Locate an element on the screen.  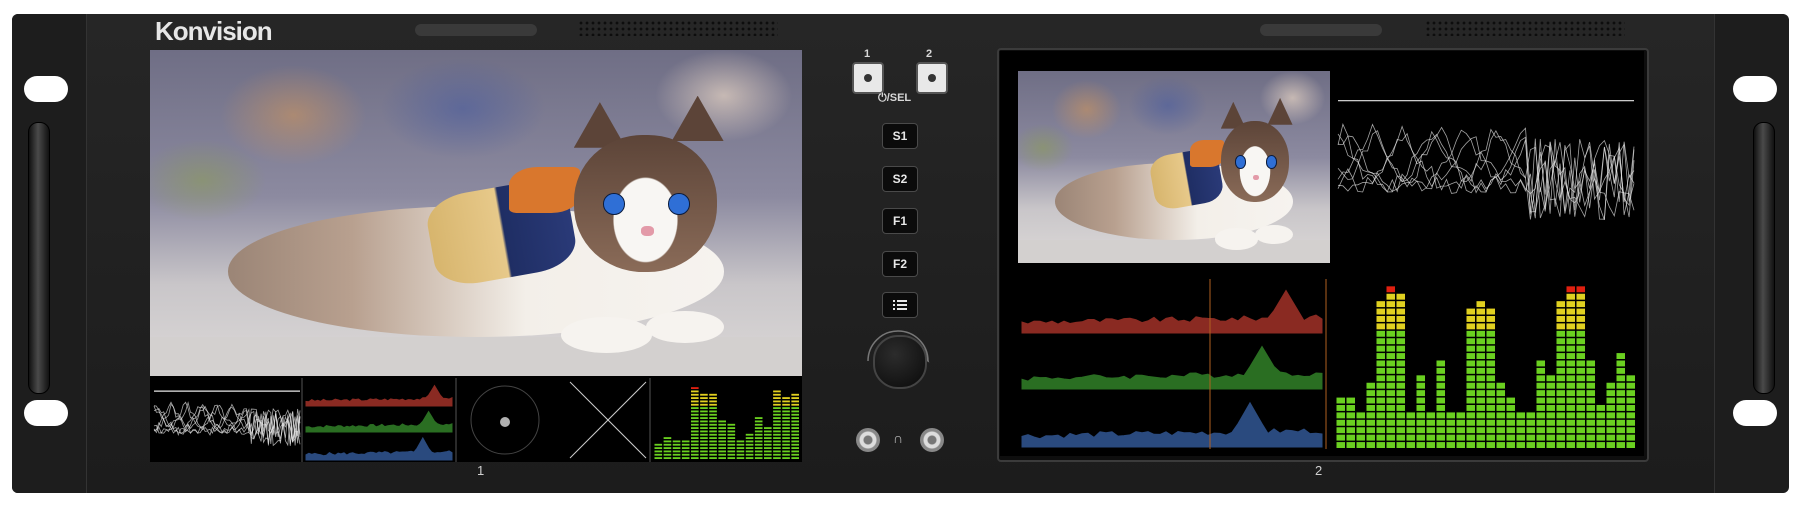
s2-button: S2 is located at coordinates (900, 179).